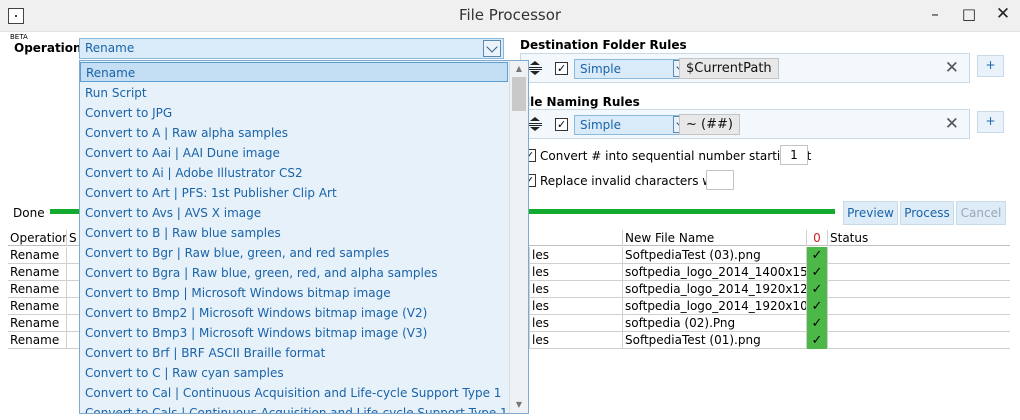  I want to click on destination-rule-value: $CurrentPath, so click(729, 68).